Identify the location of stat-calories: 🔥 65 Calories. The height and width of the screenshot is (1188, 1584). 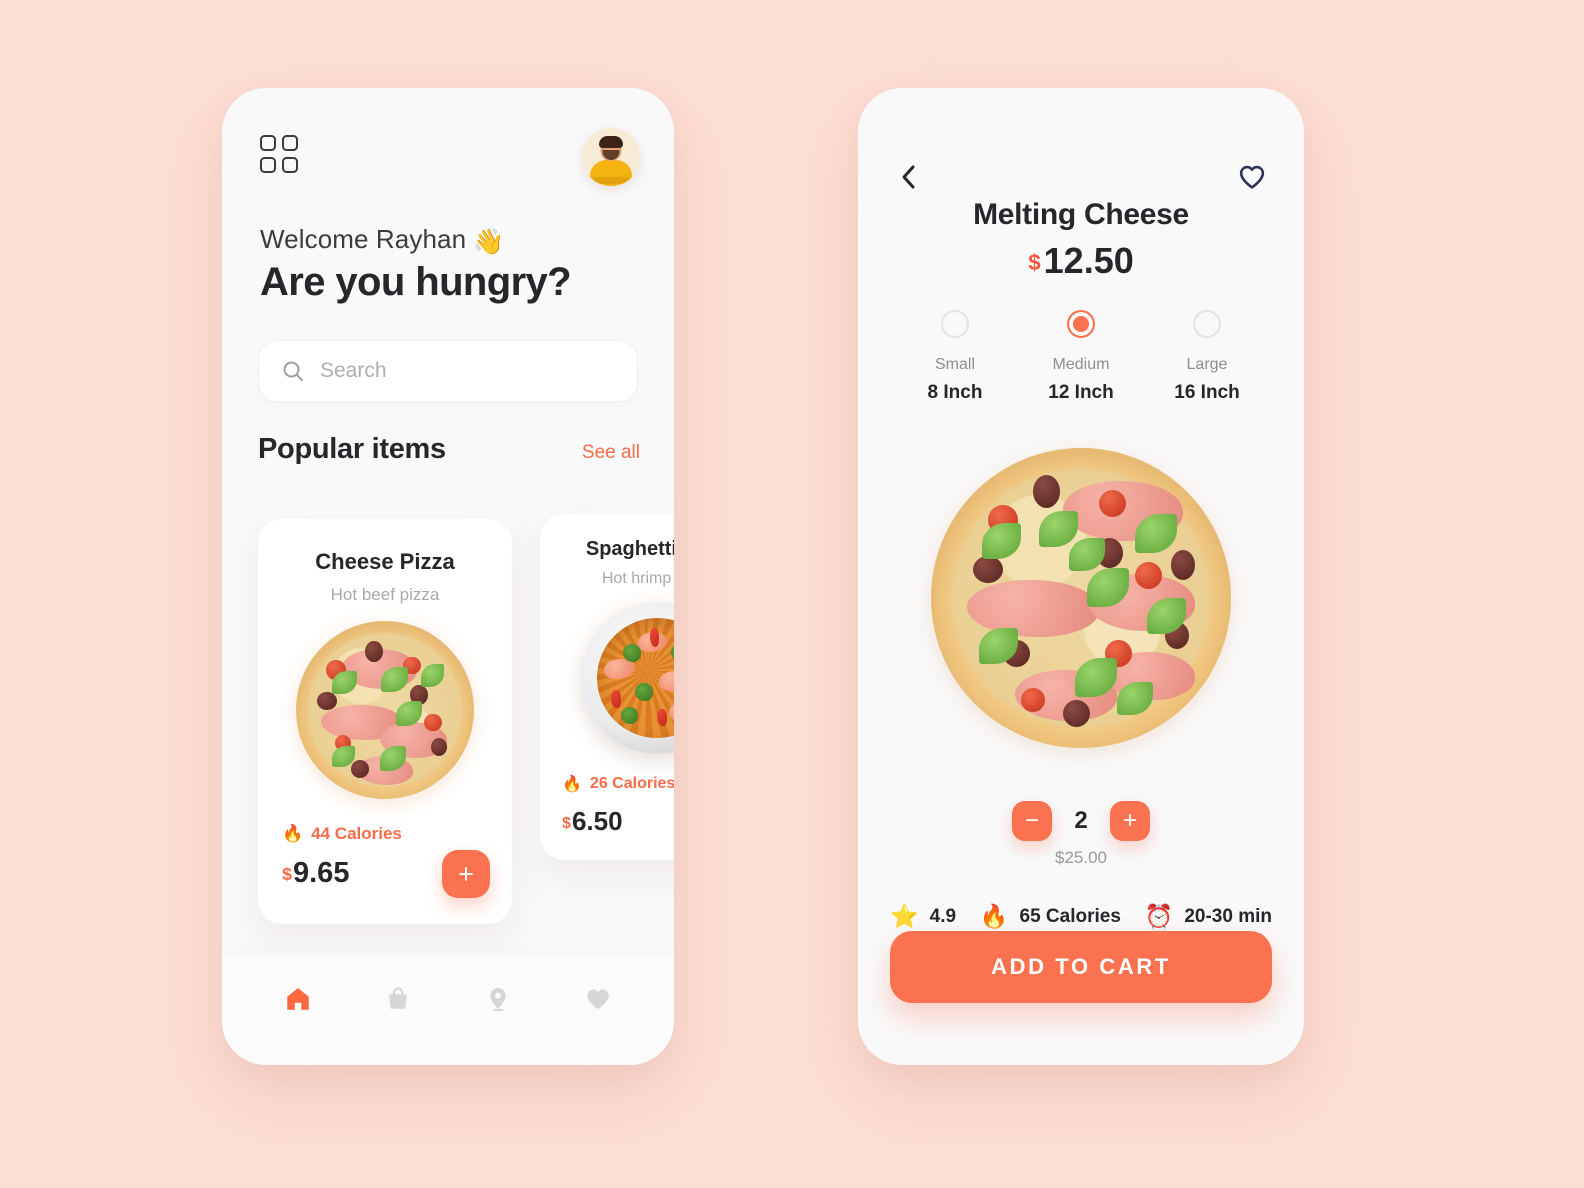
(1050, 916).